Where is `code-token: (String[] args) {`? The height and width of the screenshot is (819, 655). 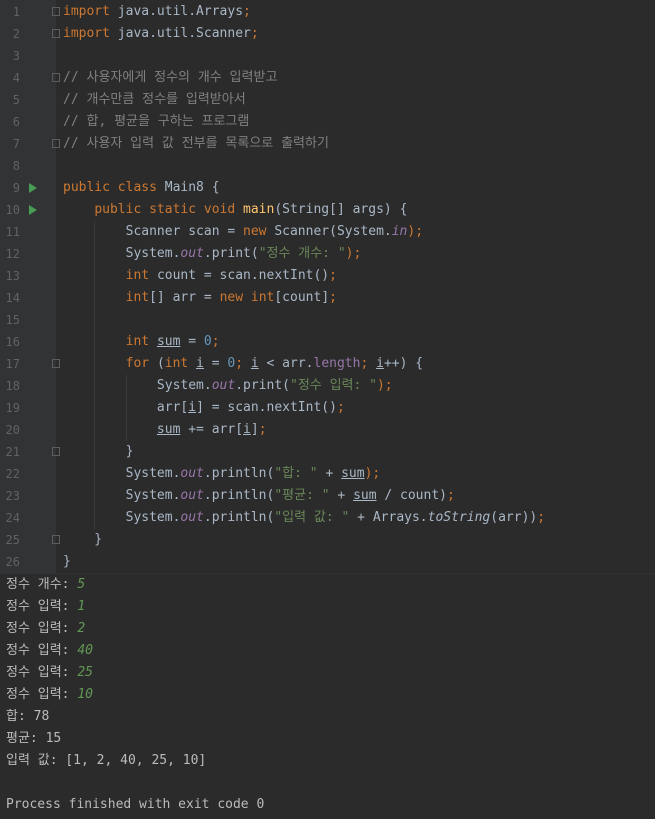
code-token: (String[] args) { is located at coordinates (341, 209).